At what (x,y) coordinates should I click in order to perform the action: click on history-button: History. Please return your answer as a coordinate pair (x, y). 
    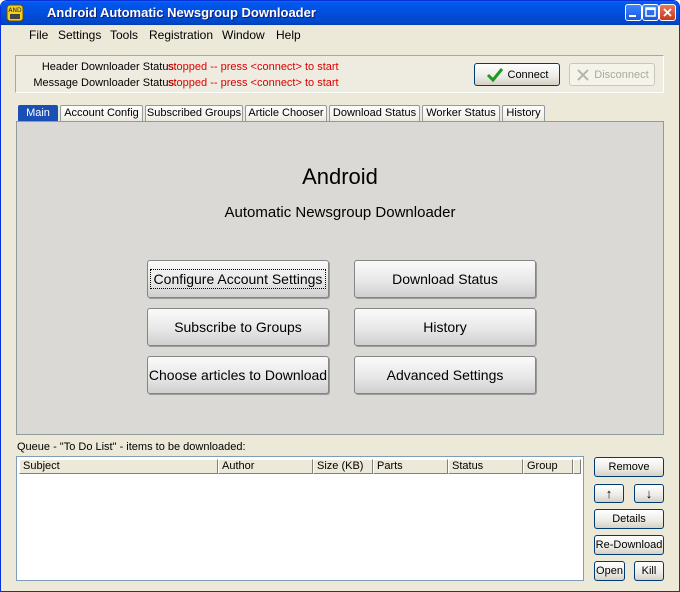
    Looking at the image, I should click on (445, 327).